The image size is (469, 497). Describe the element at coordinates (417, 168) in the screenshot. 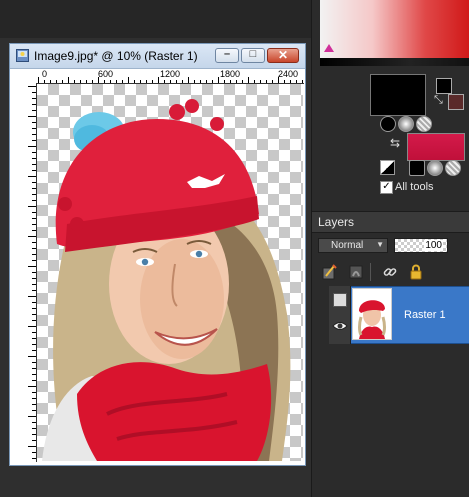

I see `background-solid-mode-icon` at that location.